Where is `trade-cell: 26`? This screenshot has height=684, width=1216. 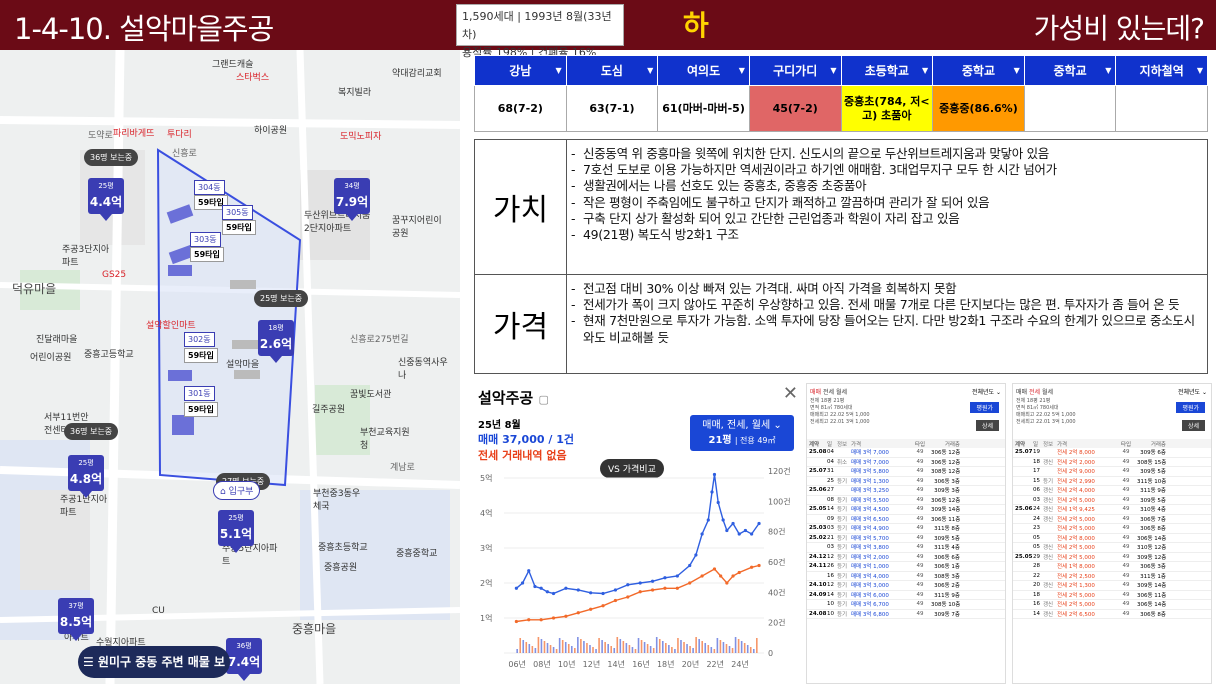
trade-cell: 26 is located at coordinates (830, 566).